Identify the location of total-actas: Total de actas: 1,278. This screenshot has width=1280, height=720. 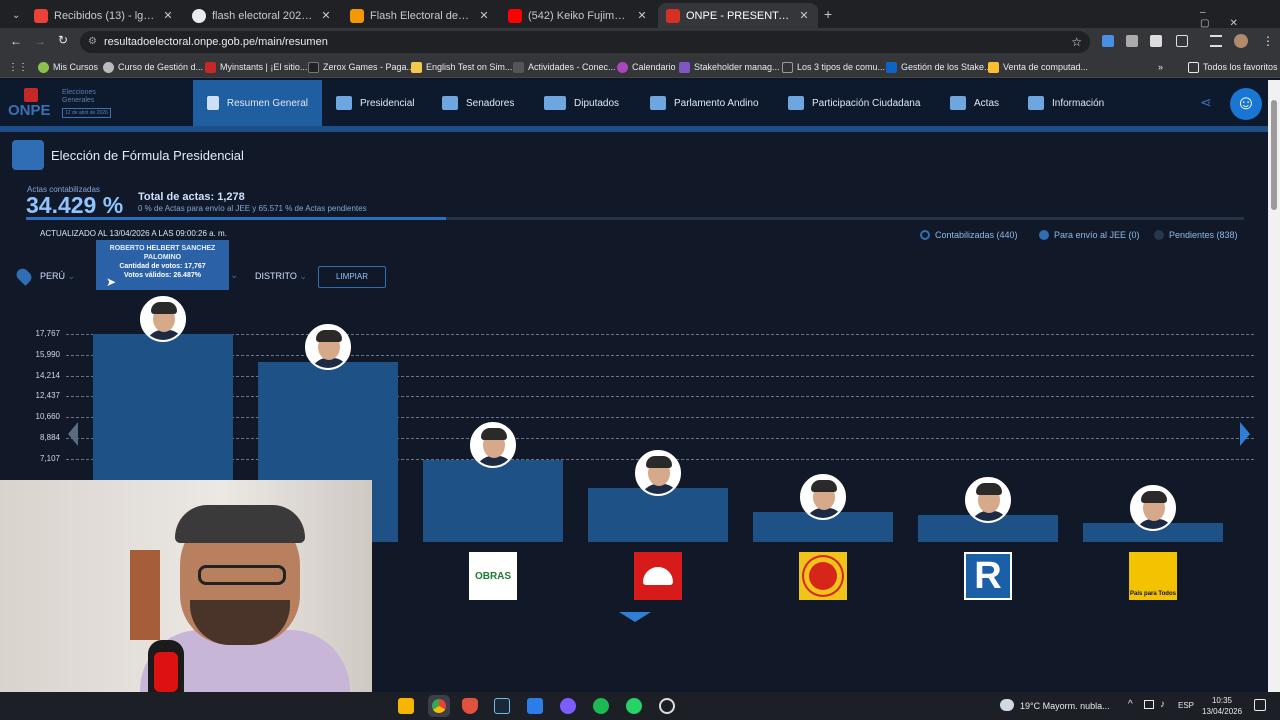
(191, 197).